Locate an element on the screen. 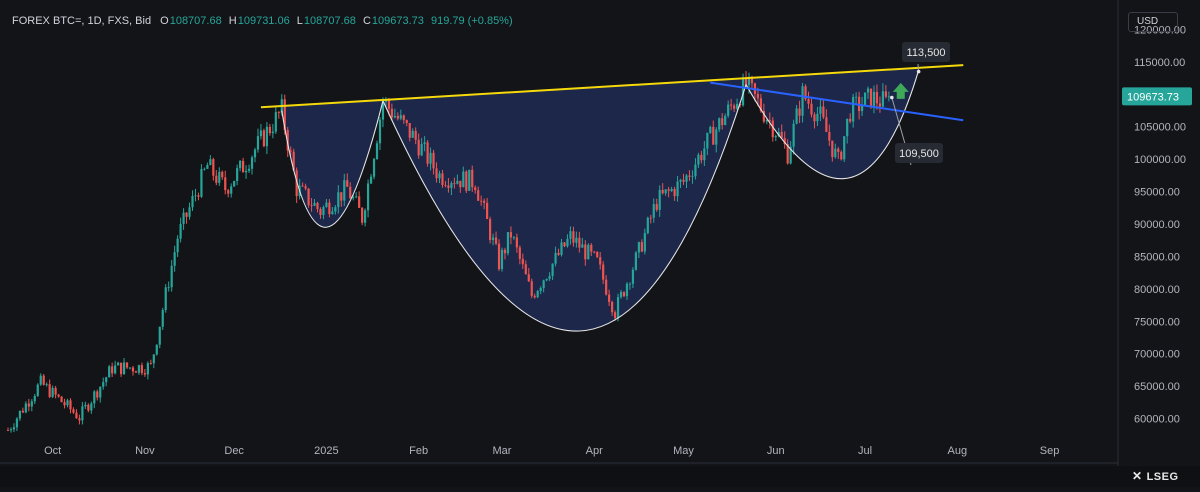 The width and height of the screenshot is (1200, 492). high-label: H is located at coordinates (232, 21).